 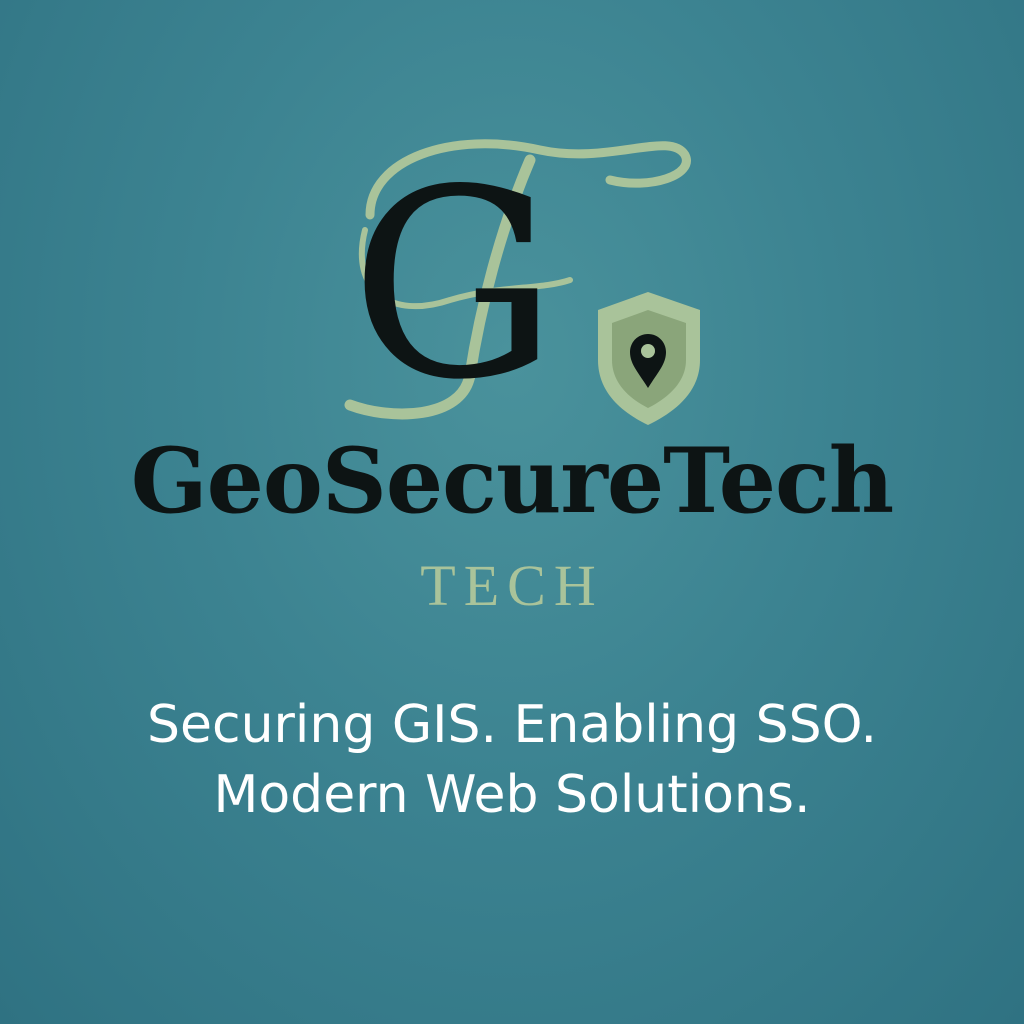 I want to click on shield-location-icon, so click(x=649, y=358).